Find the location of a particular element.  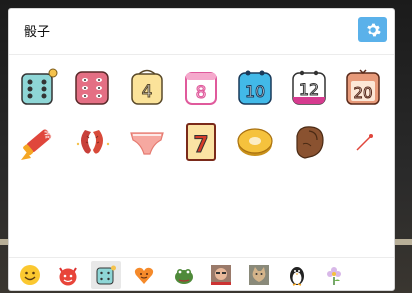

slot-seven-label: 7 is located at coordinates (200, 145).